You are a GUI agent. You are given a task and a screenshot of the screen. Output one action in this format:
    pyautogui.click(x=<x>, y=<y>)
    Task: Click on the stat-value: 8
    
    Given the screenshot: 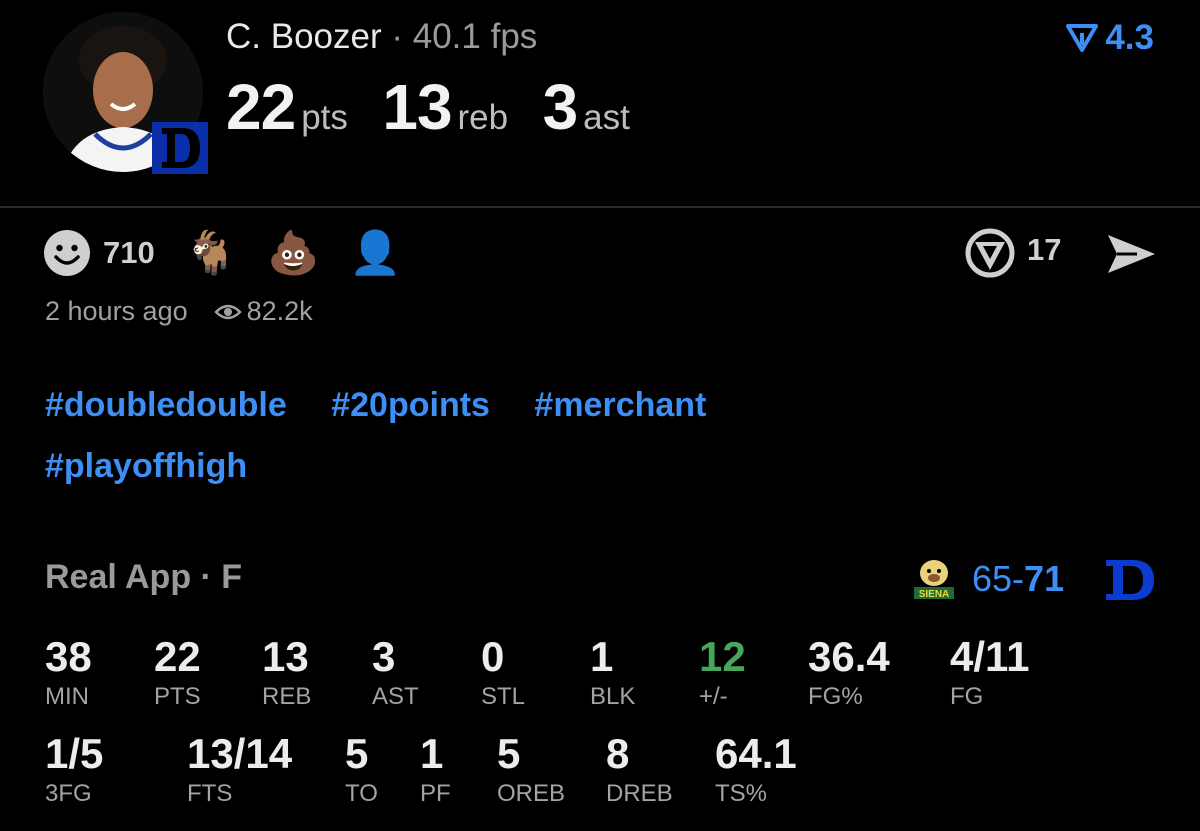 What is the action you would take?
    pyautogui.click(x=618, y=753)
    